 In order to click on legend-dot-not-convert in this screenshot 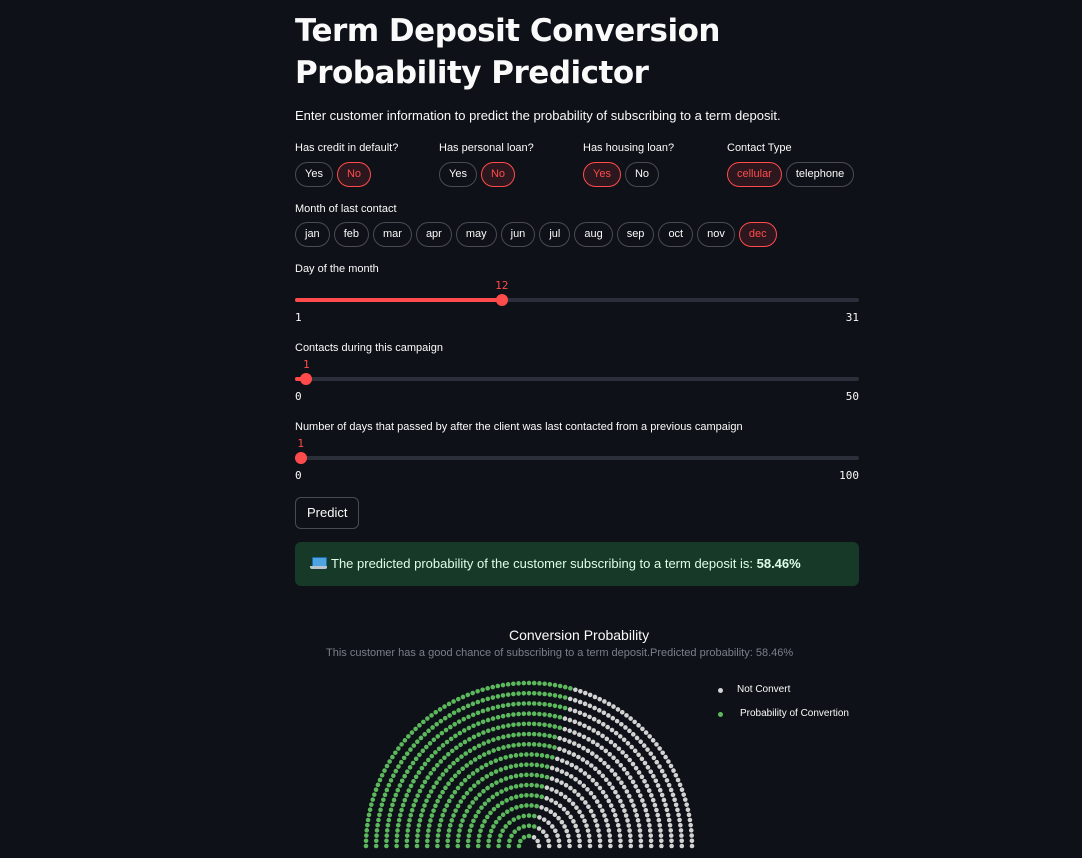, I will do `click(720, 690)`.